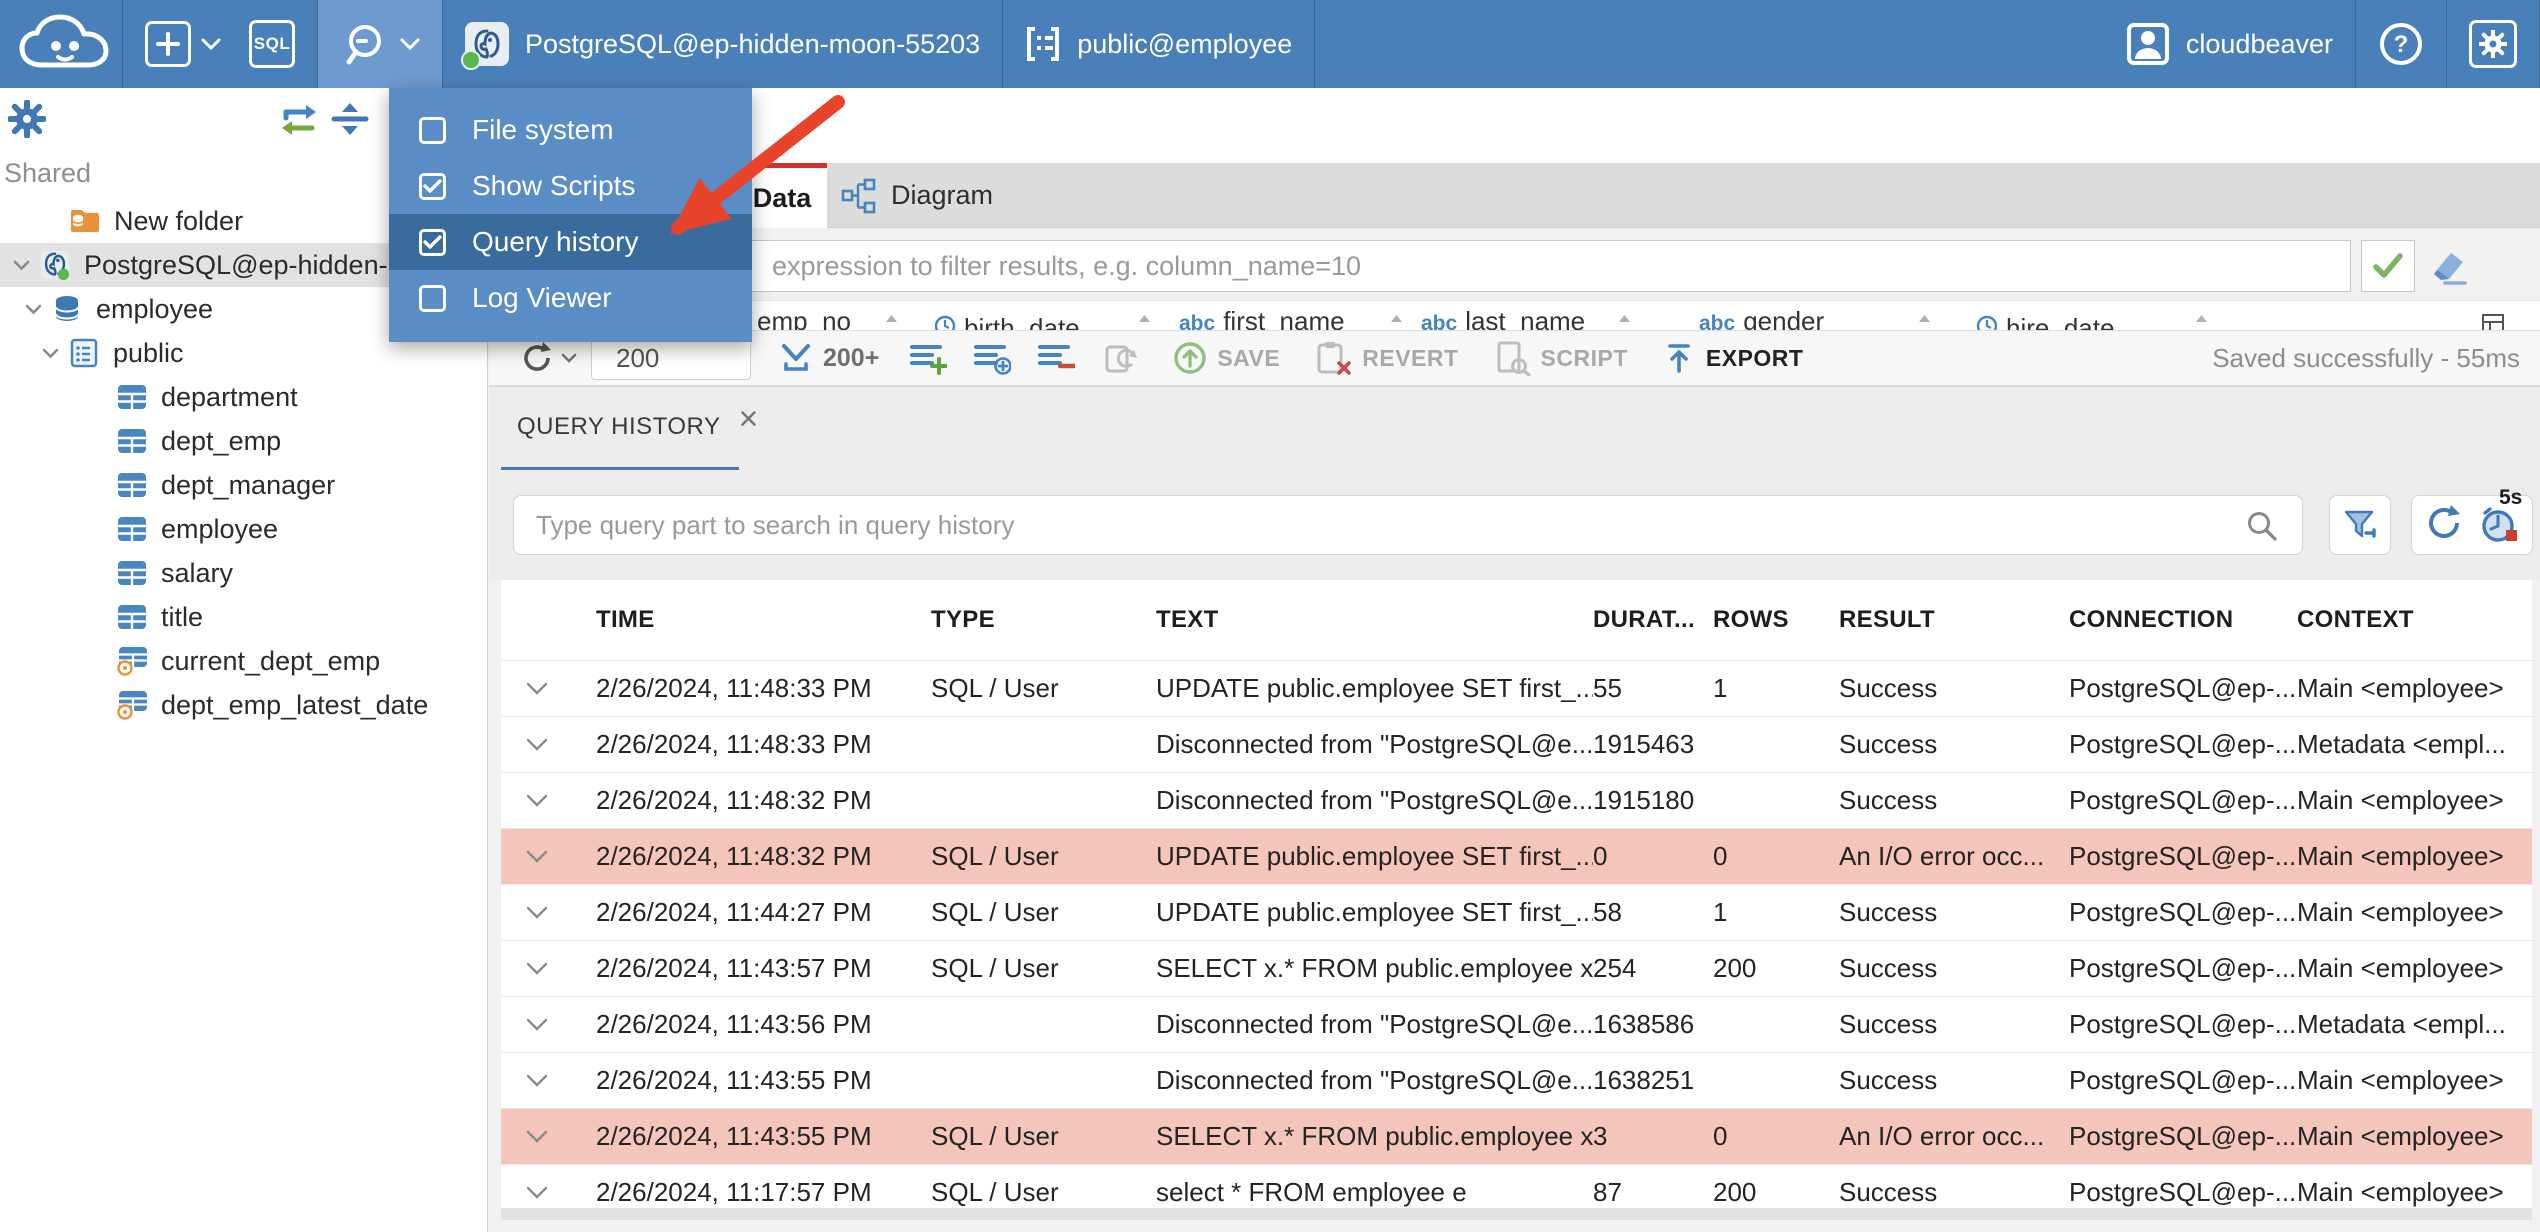 The image size is (2540, 1232). What do you see at coordinates (2360, 525) in the screenshot?
I see `history-filter-button` at bounding box center [2360, 525].